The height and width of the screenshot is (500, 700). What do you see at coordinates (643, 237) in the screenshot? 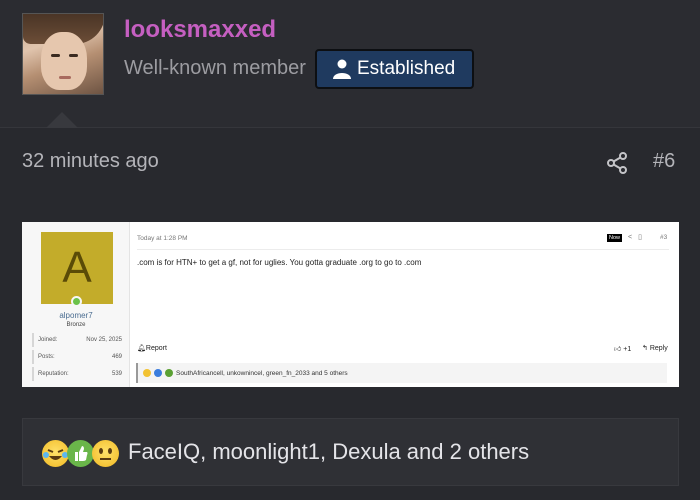
I see `bookmark-icon: ▯` at bounding box center [643, 237].